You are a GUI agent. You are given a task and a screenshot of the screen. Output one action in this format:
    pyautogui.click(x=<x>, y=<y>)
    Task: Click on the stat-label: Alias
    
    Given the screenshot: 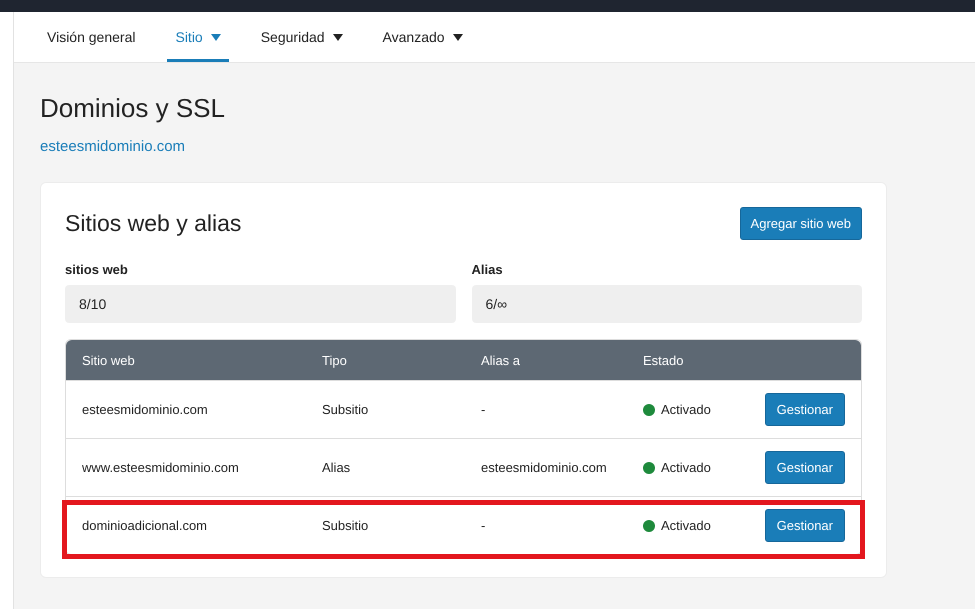 What is the action you would take?
    pyautogui.click(x=488, y=269)
    